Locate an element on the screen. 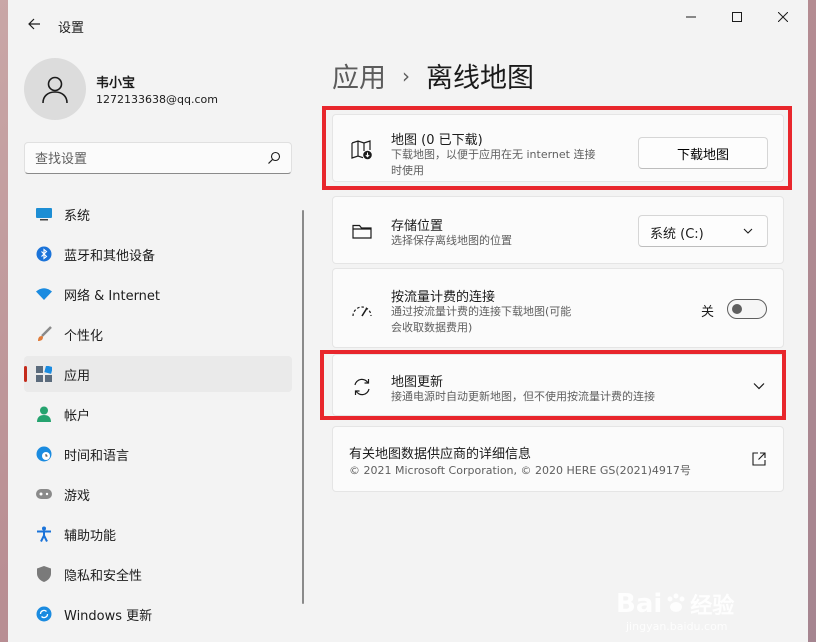  title-bar: 设置 is located at coordinates (408, 24).